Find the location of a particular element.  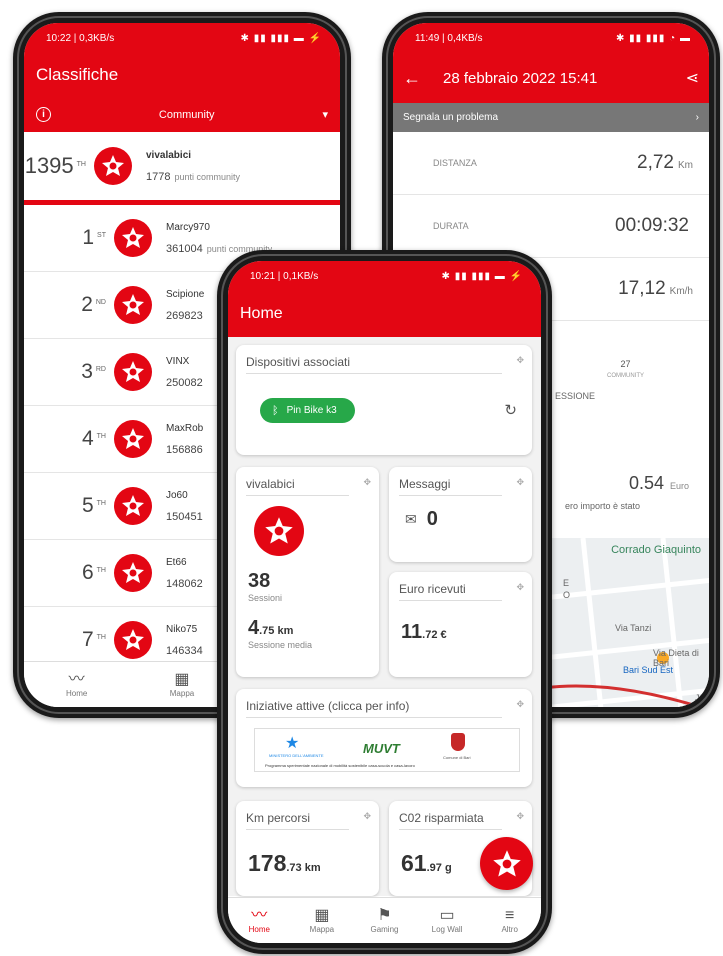

map-top-label: Corrado Giaquinto is located at coordinates (656, 550).